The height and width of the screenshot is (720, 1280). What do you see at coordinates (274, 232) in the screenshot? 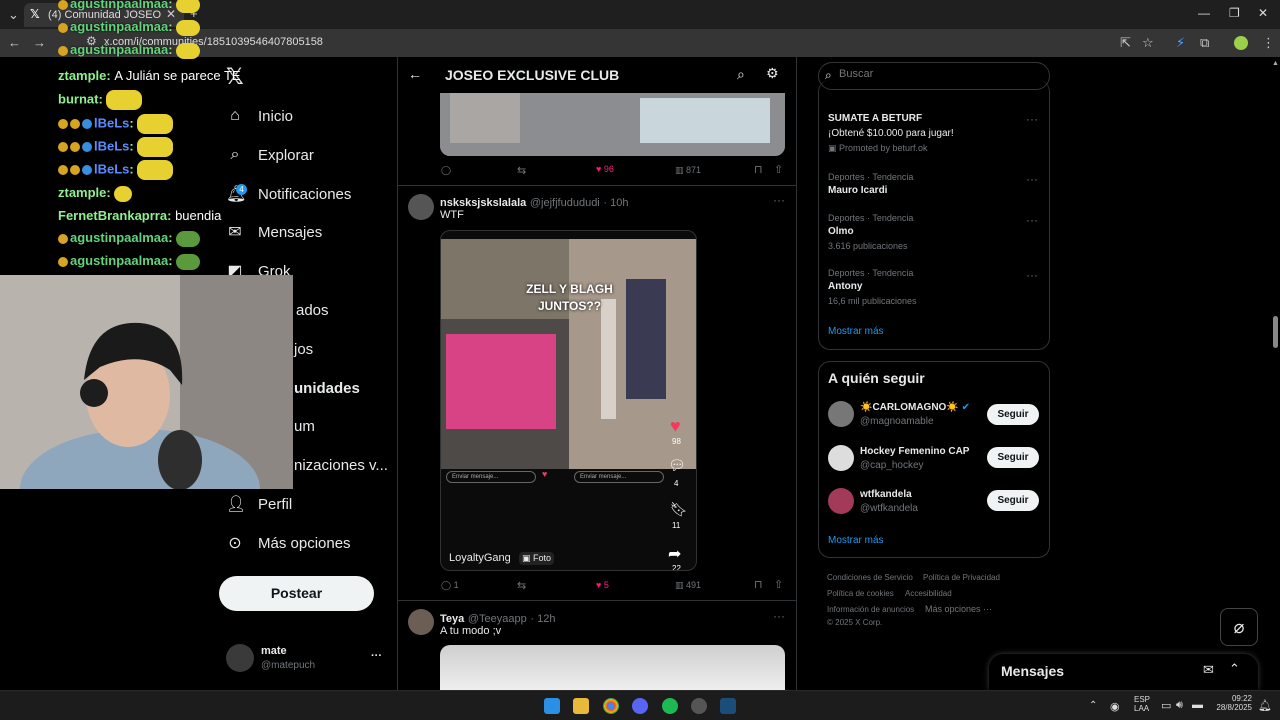
I see `nav-messages: ✉ Mensajes` at bounding box center [274, 232].